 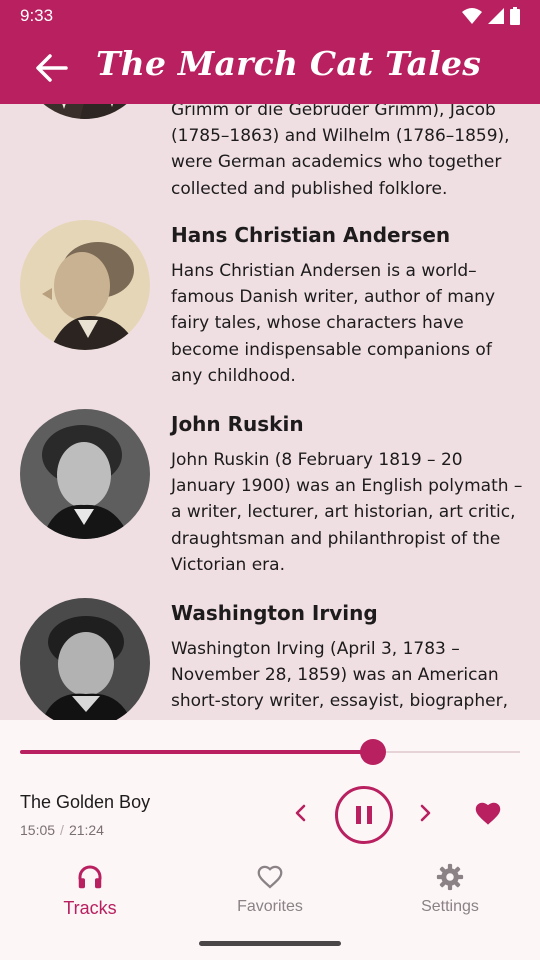 What do you see at coordinates (90, 890) in the screenshot?
I see `nav-tab-tracks: Tracks` at bounding box center [90, 890].